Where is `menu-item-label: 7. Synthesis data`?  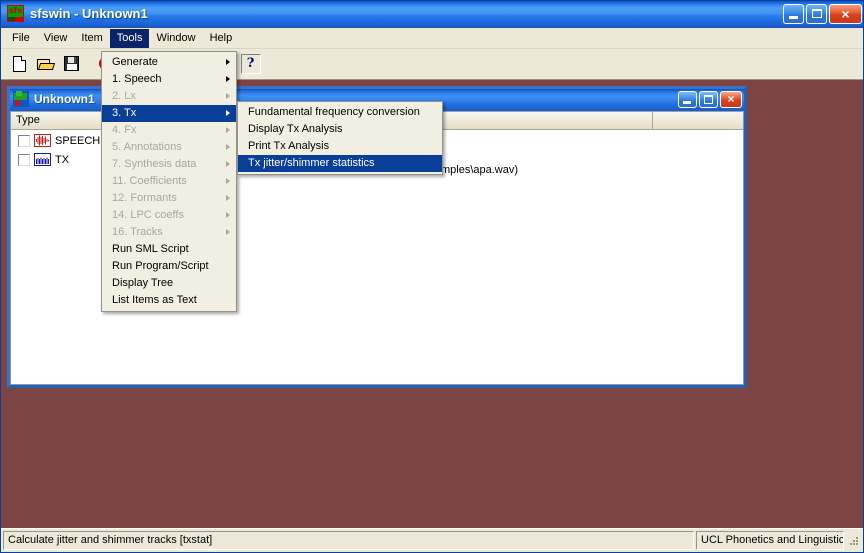
menu-item-label: 7. Synthesis data is located at coordinates (154, 164).